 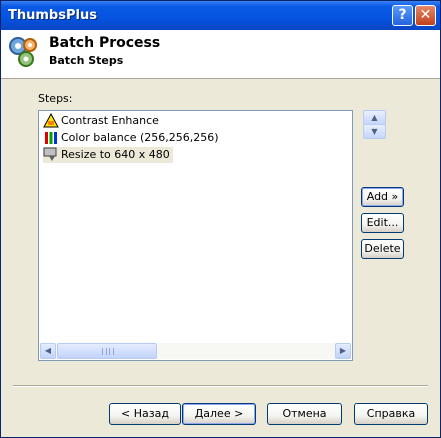 I want to click on scroll-left-button: ◀, so click(x=48, y=351).